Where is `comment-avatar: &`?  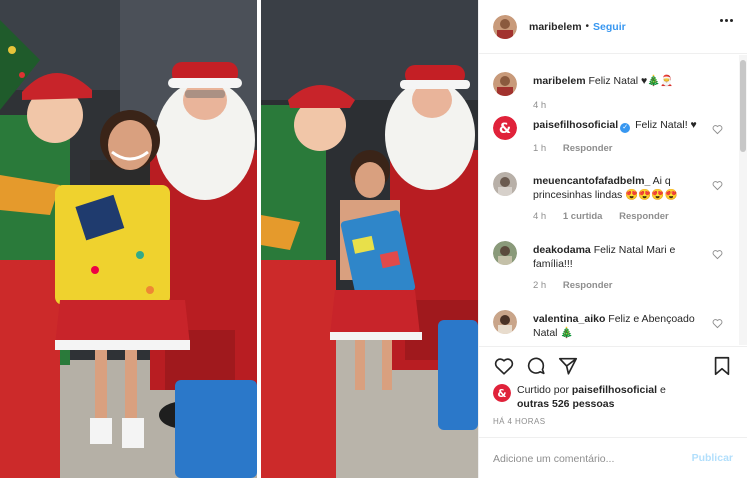
comment-avatar: & is located at coordinates (505, 128).